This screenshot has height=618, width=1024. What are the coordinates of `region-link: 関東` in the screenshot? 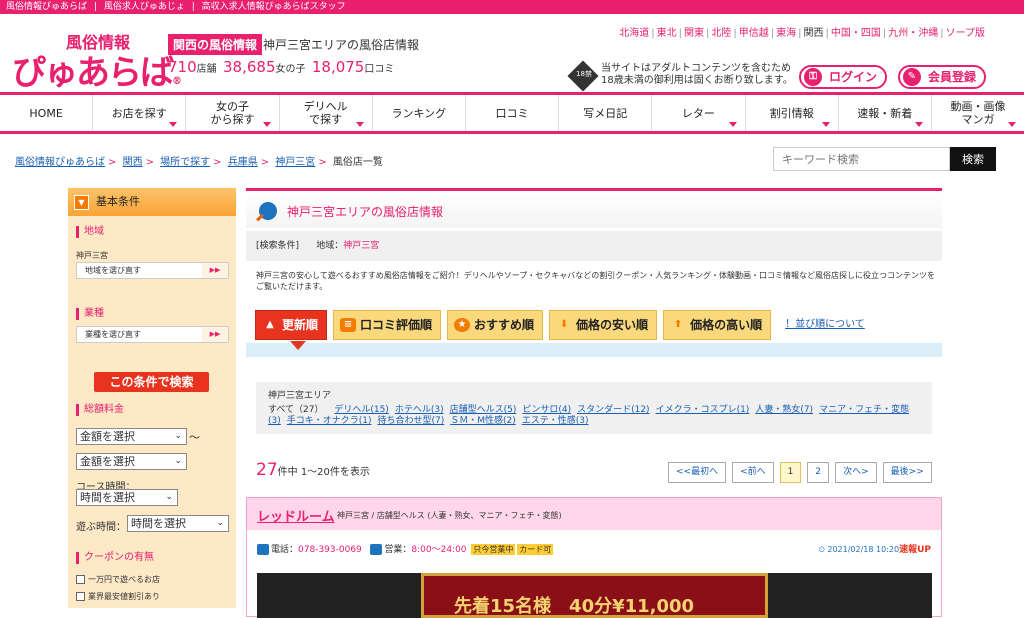 It's located at (694, 33).